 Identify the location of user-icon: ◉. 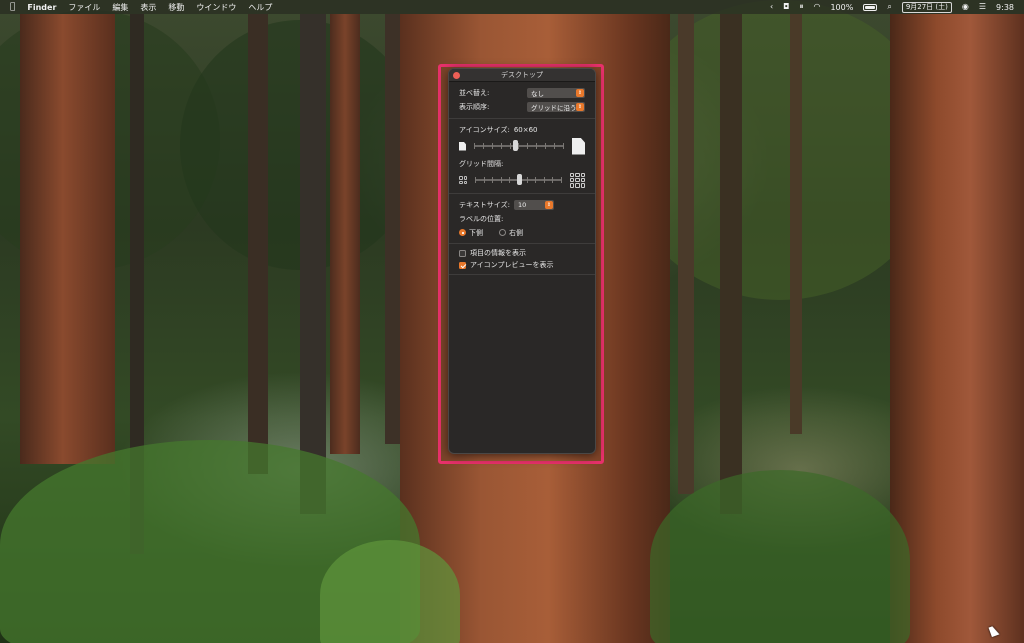
(965, 7).